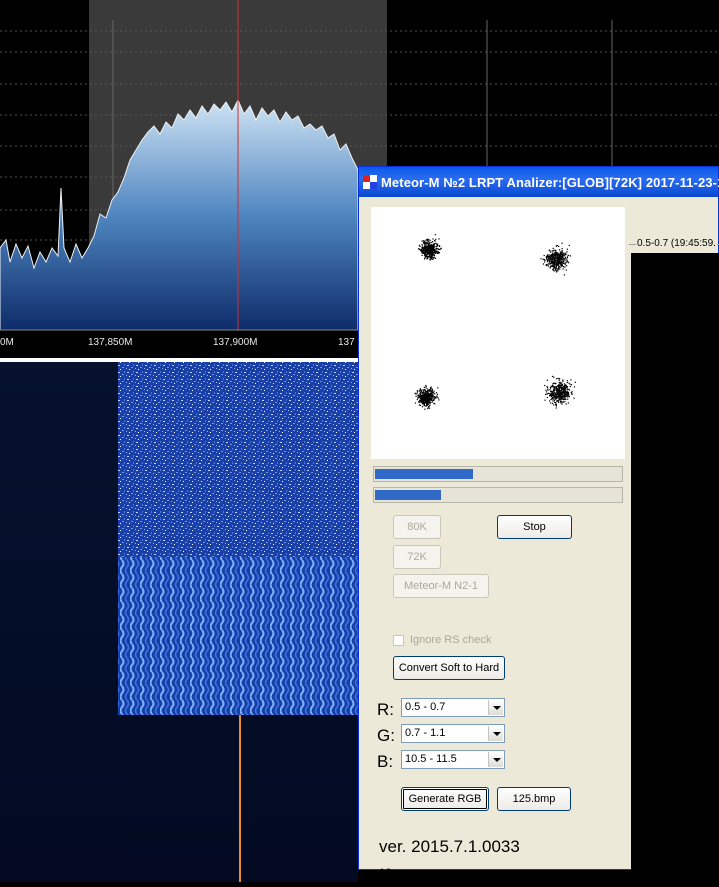 Image resolution: width=719 pixels, height=887 pixels. What do you see at coordinates (449, 846) in the screenshot?
I see `version-text: ver. 2015.7.1.0033` at bounding box center [449, 846].